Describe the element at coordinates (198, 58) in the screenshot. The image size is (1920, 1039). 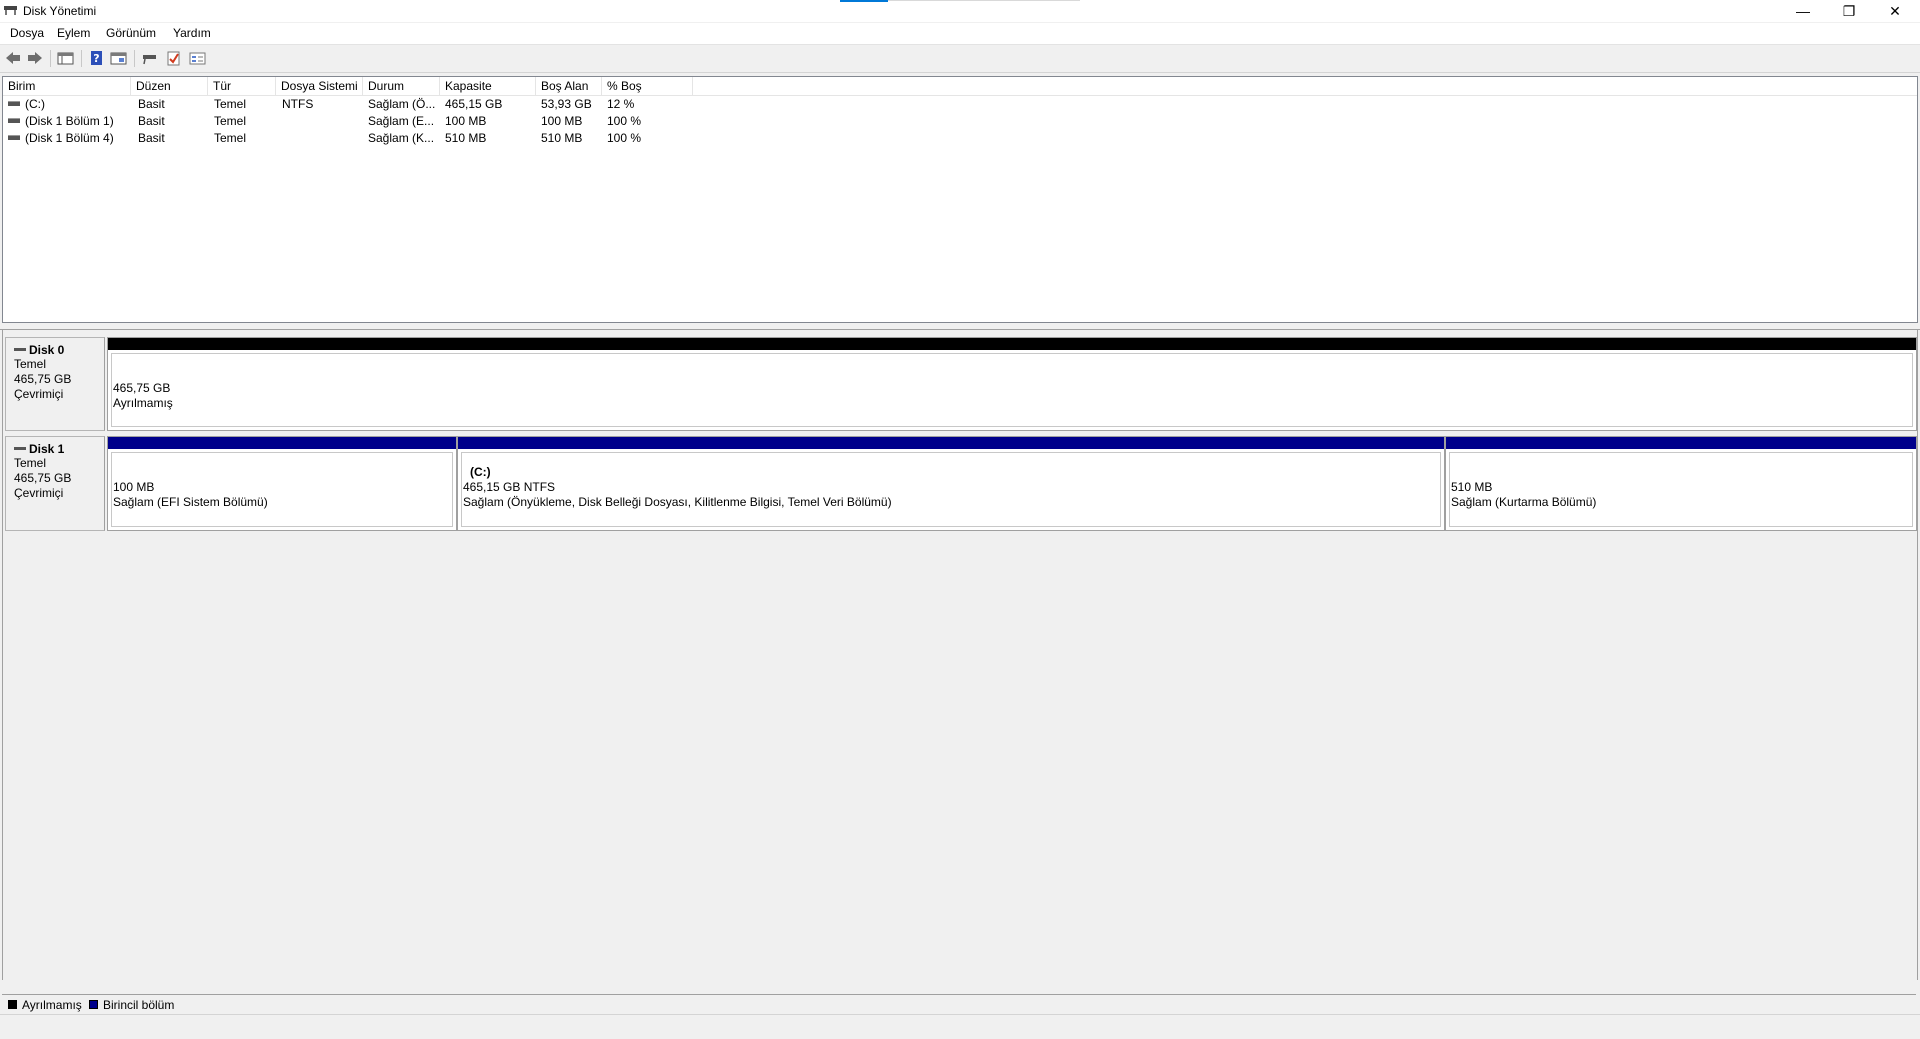
I see `settings-icon` at that location.